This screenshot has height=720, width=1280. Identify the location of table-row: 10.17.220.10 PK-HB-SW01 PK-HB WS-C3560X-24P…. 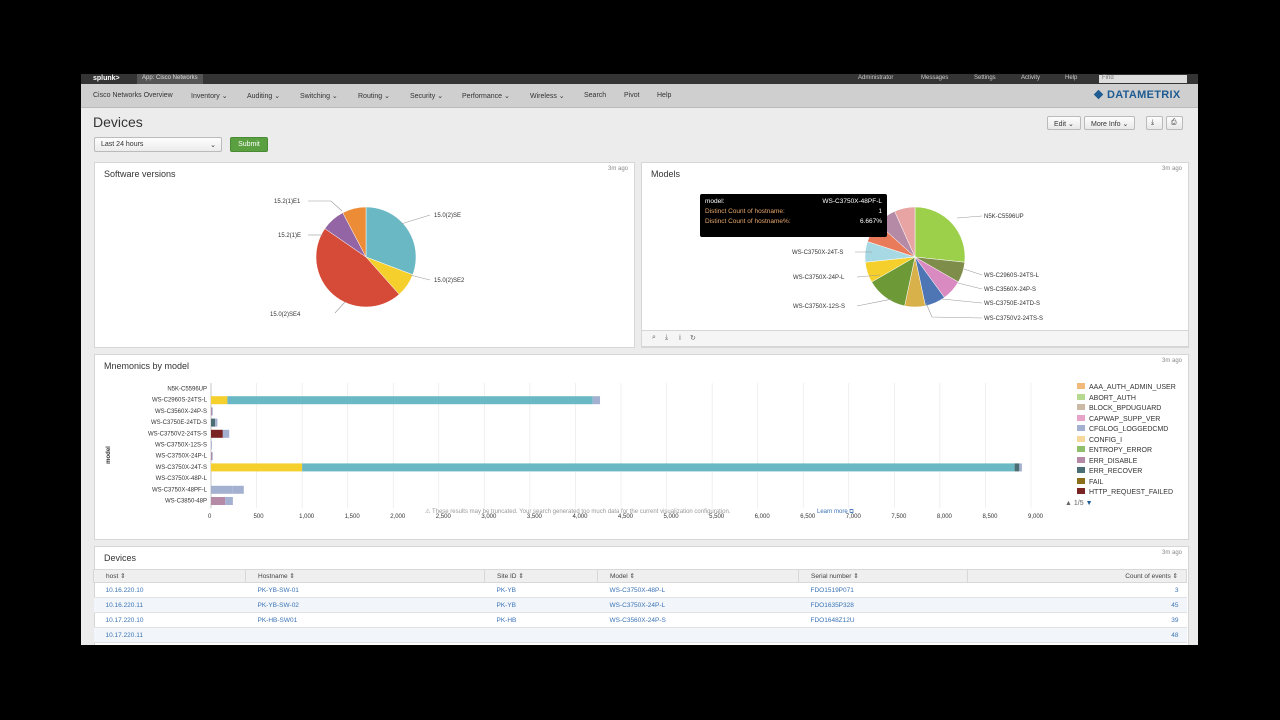
(640, 620).